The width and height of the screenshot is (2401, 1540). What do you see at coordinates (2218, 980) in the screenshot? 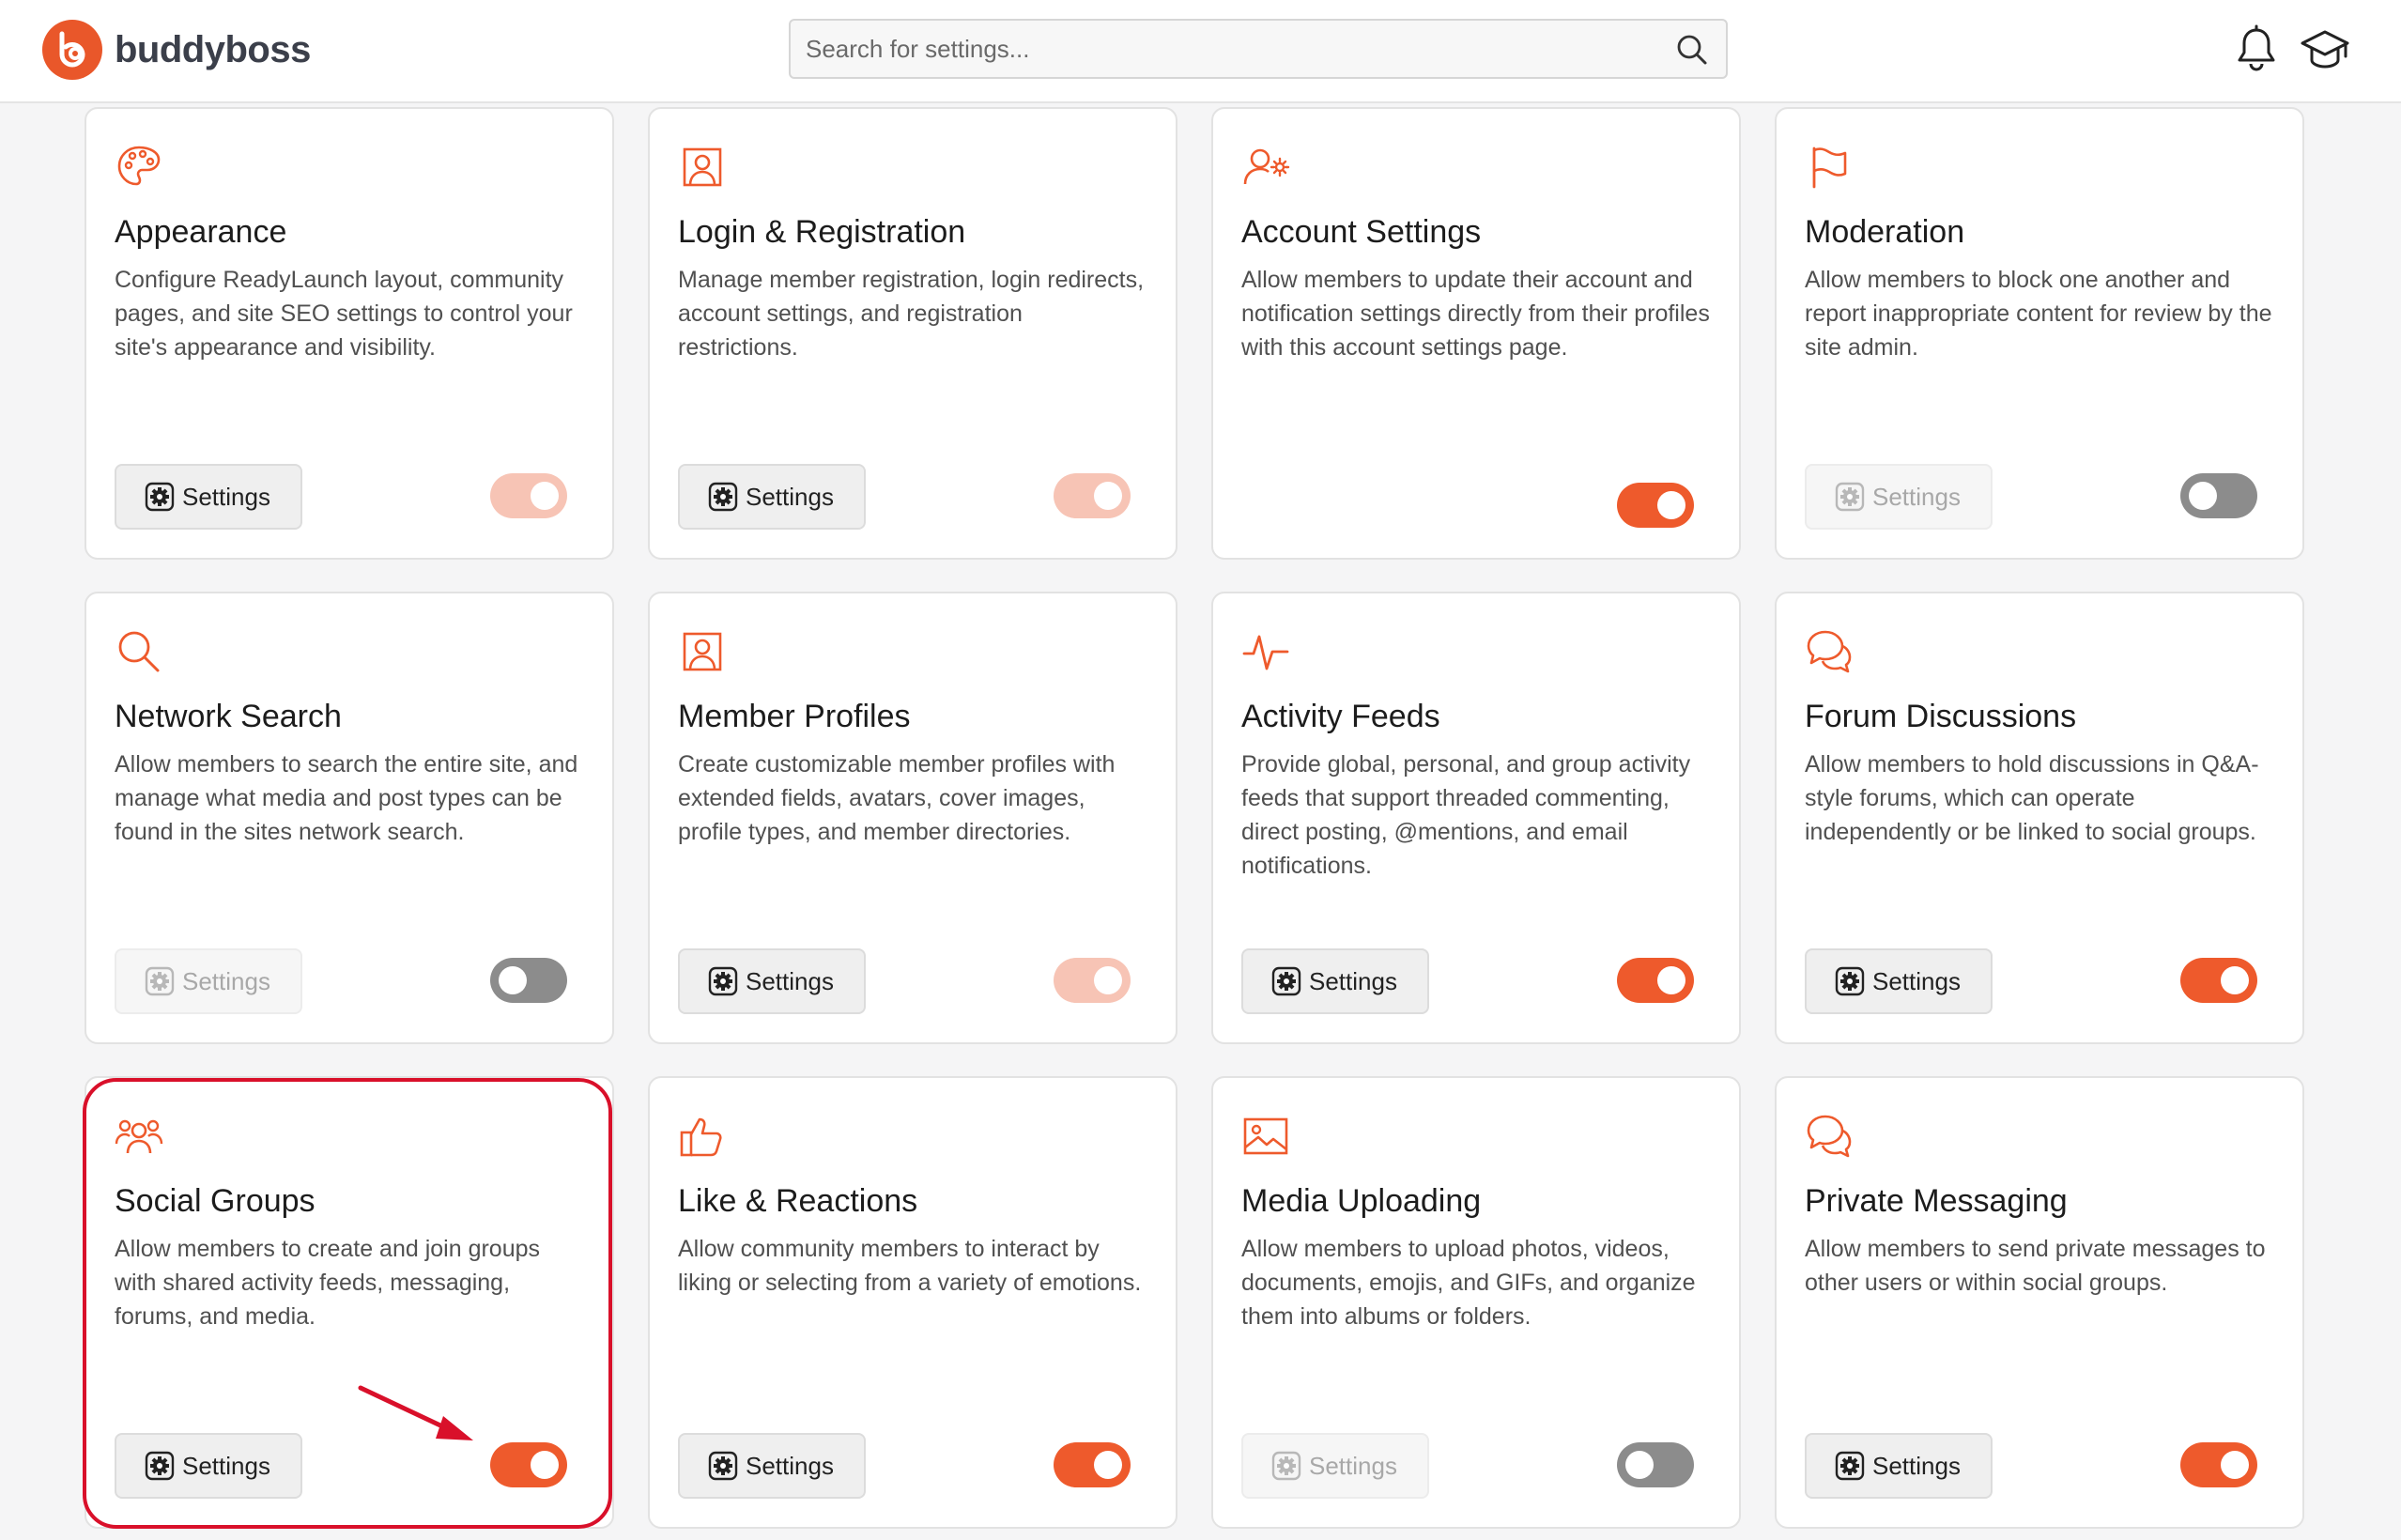
I see `toggle-switch-forum-discussions` at bounding box center [2218, 980].